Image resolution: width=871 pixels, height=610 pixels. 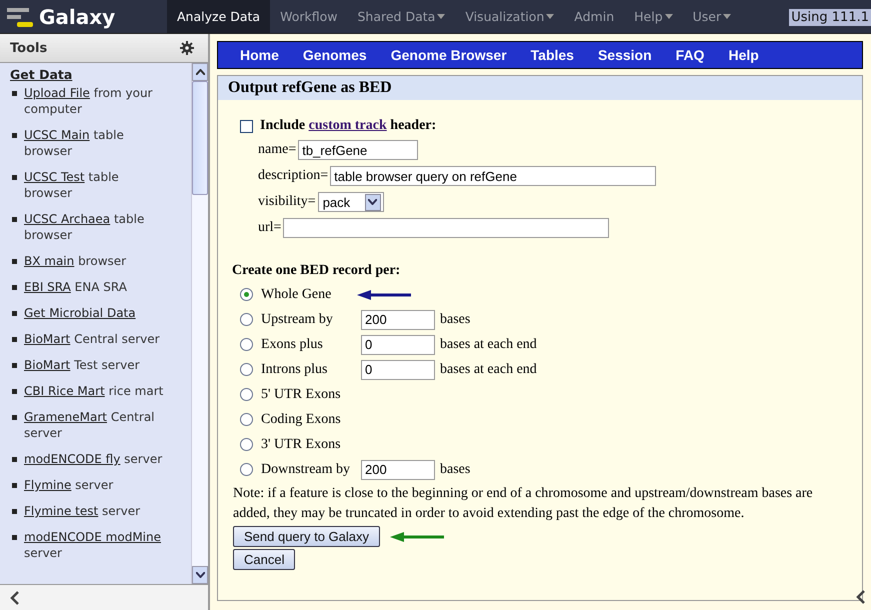 What do you see at coordinates (294, 370) in the screenshot?
I see `option-label: Introns plus` at bounding box center [294, 370].